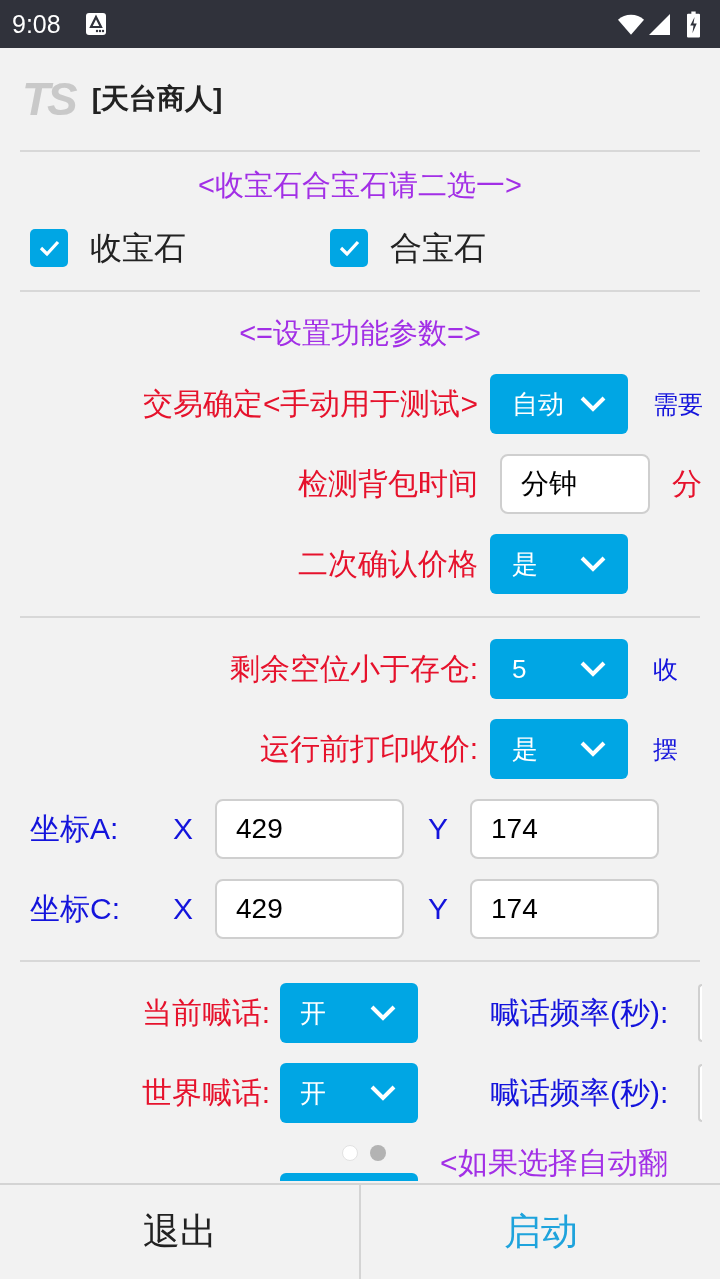 This screenshot has height=1279, width=720. I want to click on battery-icon, so click(693, 24).